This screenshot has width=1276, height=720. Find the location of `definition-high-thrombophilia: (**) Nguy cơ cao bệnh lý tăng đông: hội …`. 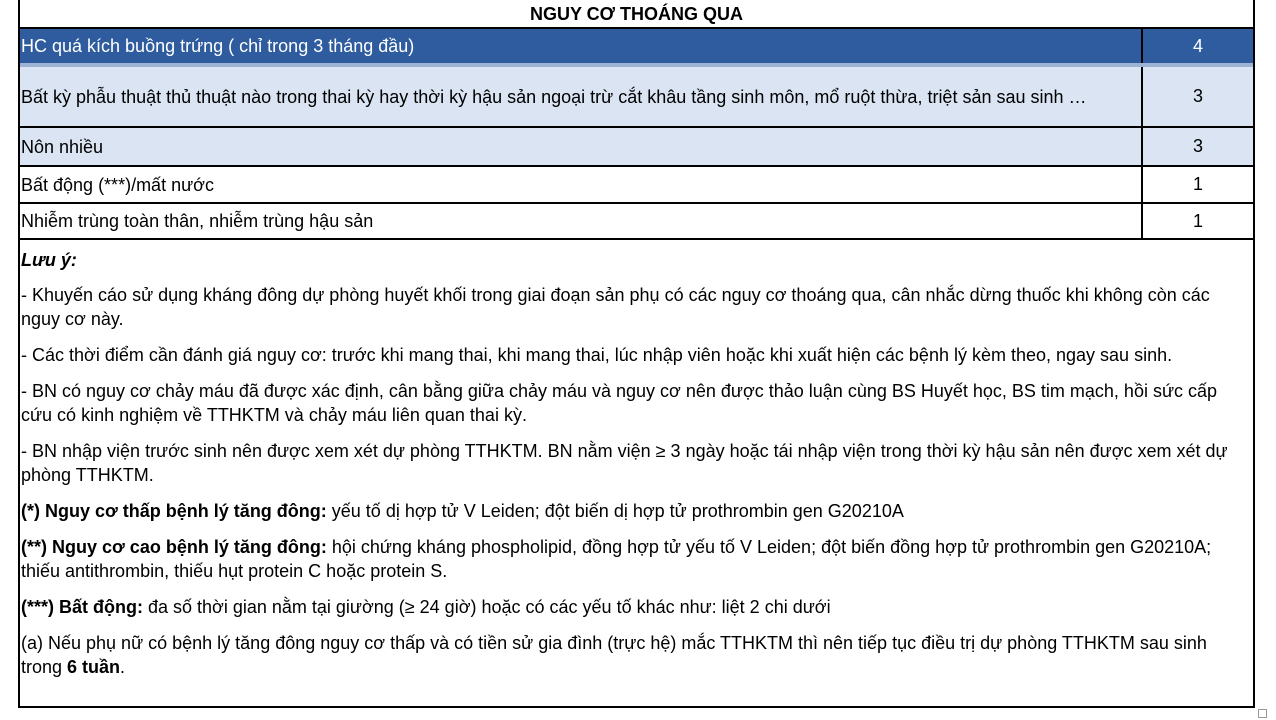

definition-high-thrombophilia: (**) Nguy cơ cao bệnh lý tăng đông: hội … is located at coordinates (636, 559).